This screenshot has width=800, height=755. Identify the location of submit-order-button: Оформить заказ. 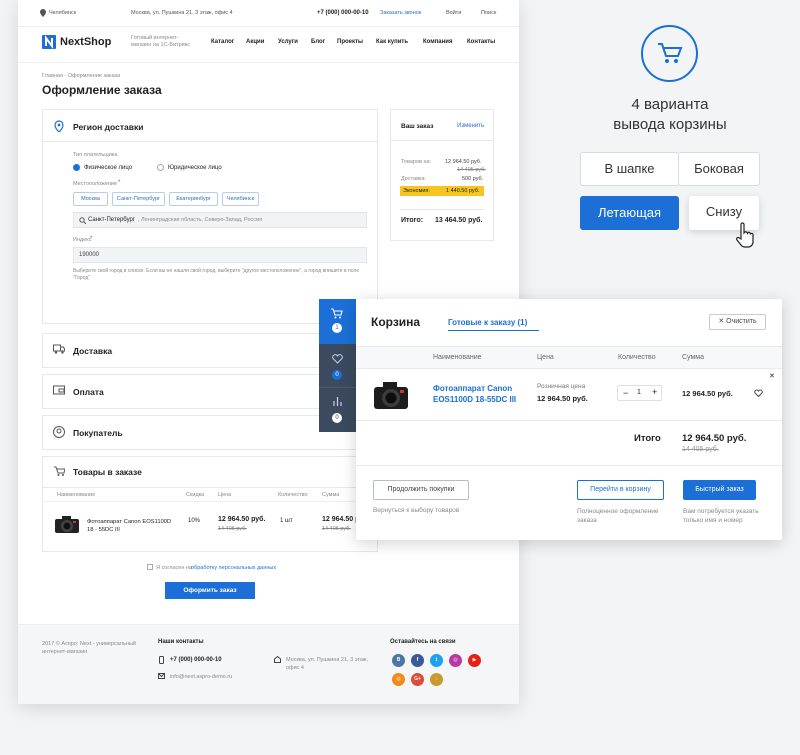
(210, 590).